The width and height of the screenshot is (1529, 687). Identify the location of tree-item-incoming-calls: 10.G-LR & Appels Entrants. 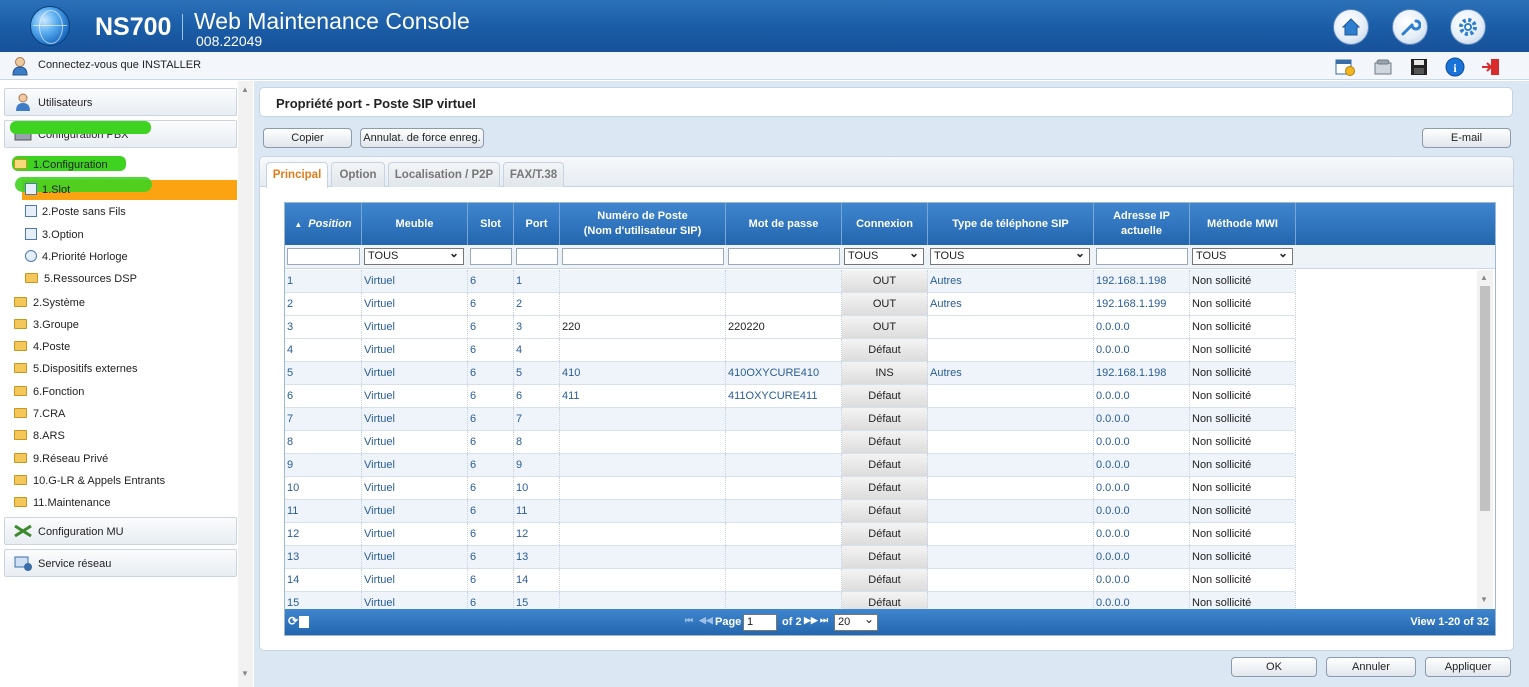
(89, 481).